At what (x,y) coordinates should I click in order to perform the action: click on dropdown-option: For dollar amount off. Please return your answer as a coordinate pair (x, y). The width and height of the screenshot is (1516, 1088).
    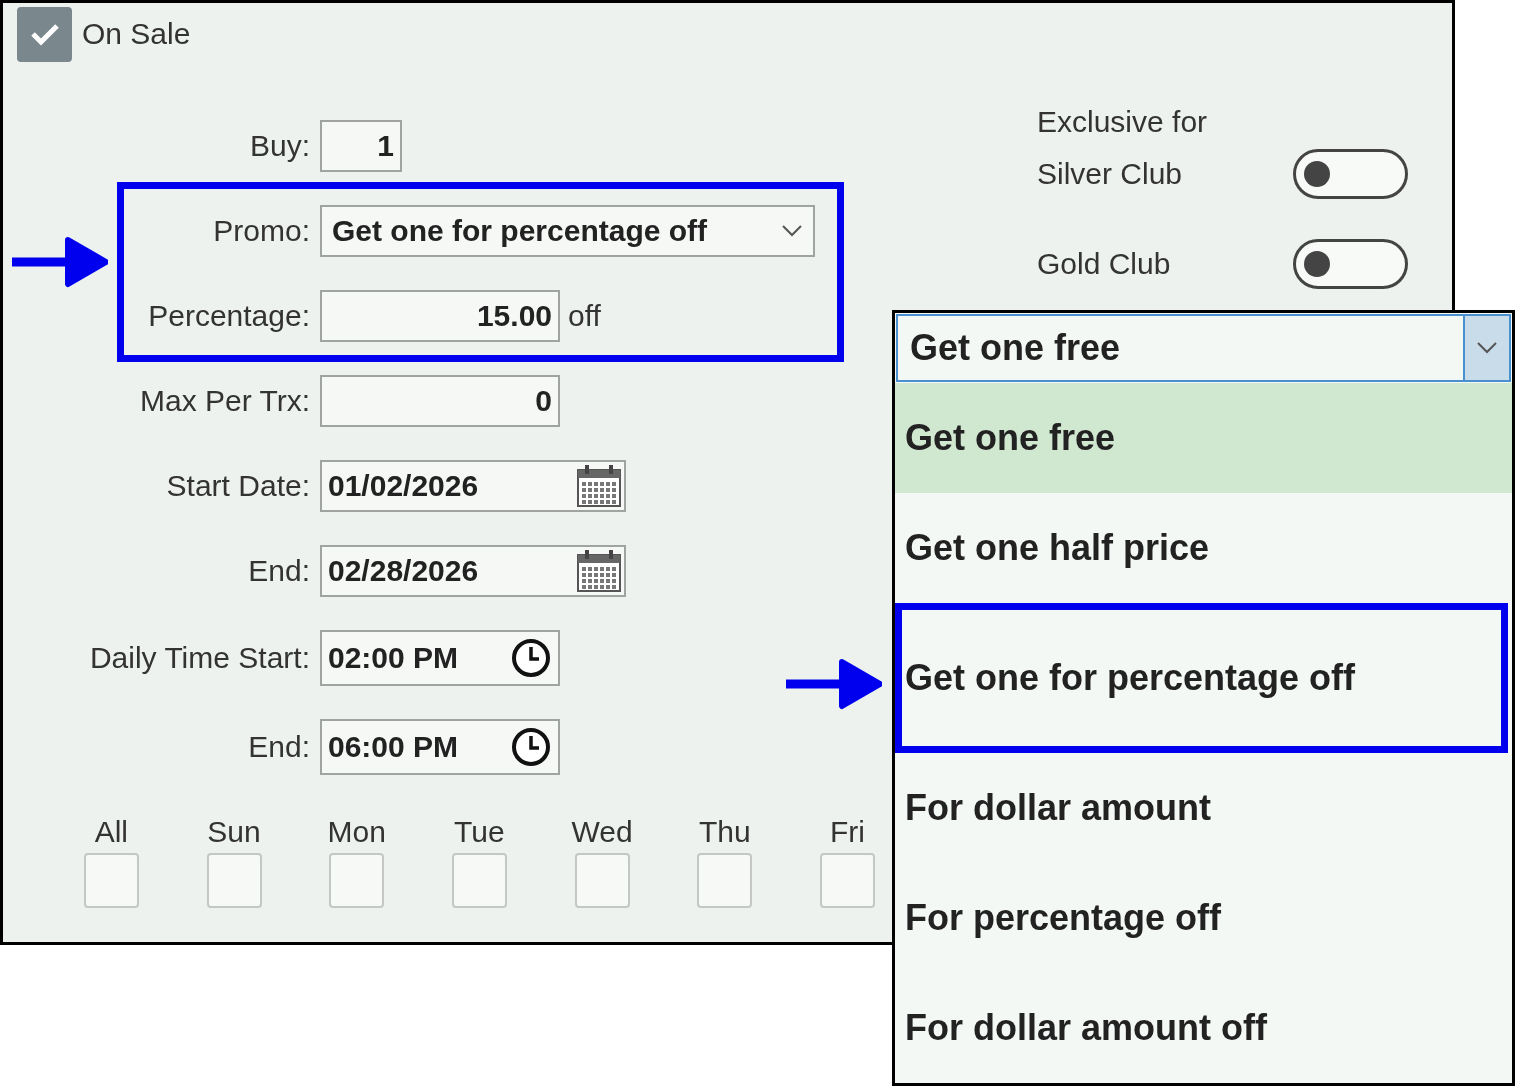
    Looking at the image, I should click on (1203, 1028).